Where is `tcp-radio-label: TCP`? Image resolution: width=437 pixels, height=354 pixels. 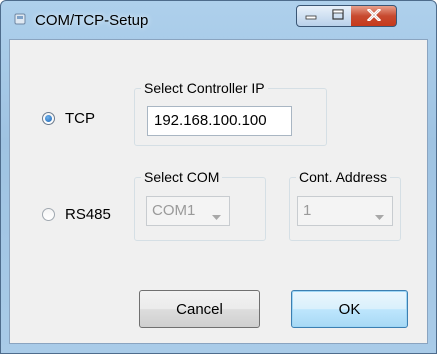 tcp-radio-label: TCP is located at coordinates (80, 118).